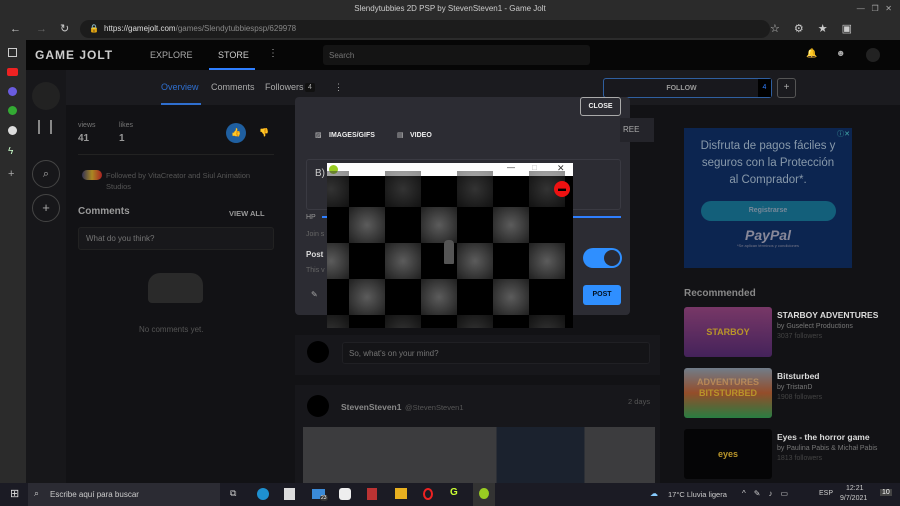 The height and width of the screenshot is (506, 900). Describe the element at coordinates (64, 29) in the screenshot. I see `refresh-icon: ↻` at that location.